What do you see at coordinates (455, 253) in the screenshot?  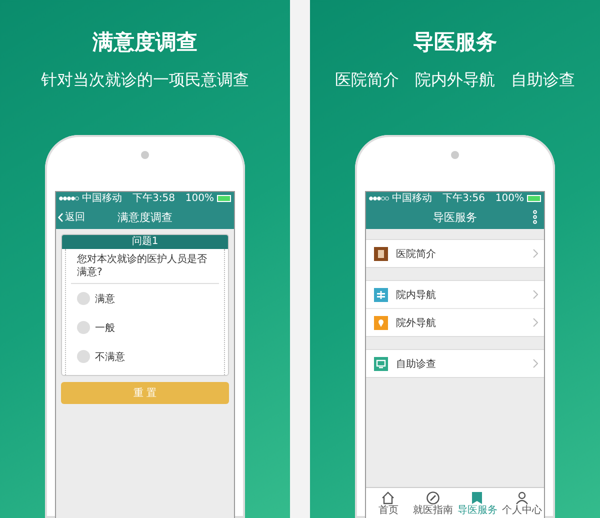 I see `menu-row: 医院简介` at bounding box center [455, 253].